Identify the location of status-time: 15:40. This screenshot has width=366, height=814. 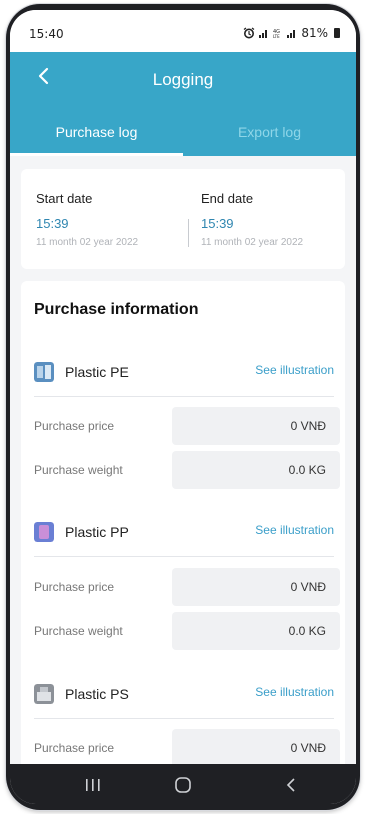
(46, 34).